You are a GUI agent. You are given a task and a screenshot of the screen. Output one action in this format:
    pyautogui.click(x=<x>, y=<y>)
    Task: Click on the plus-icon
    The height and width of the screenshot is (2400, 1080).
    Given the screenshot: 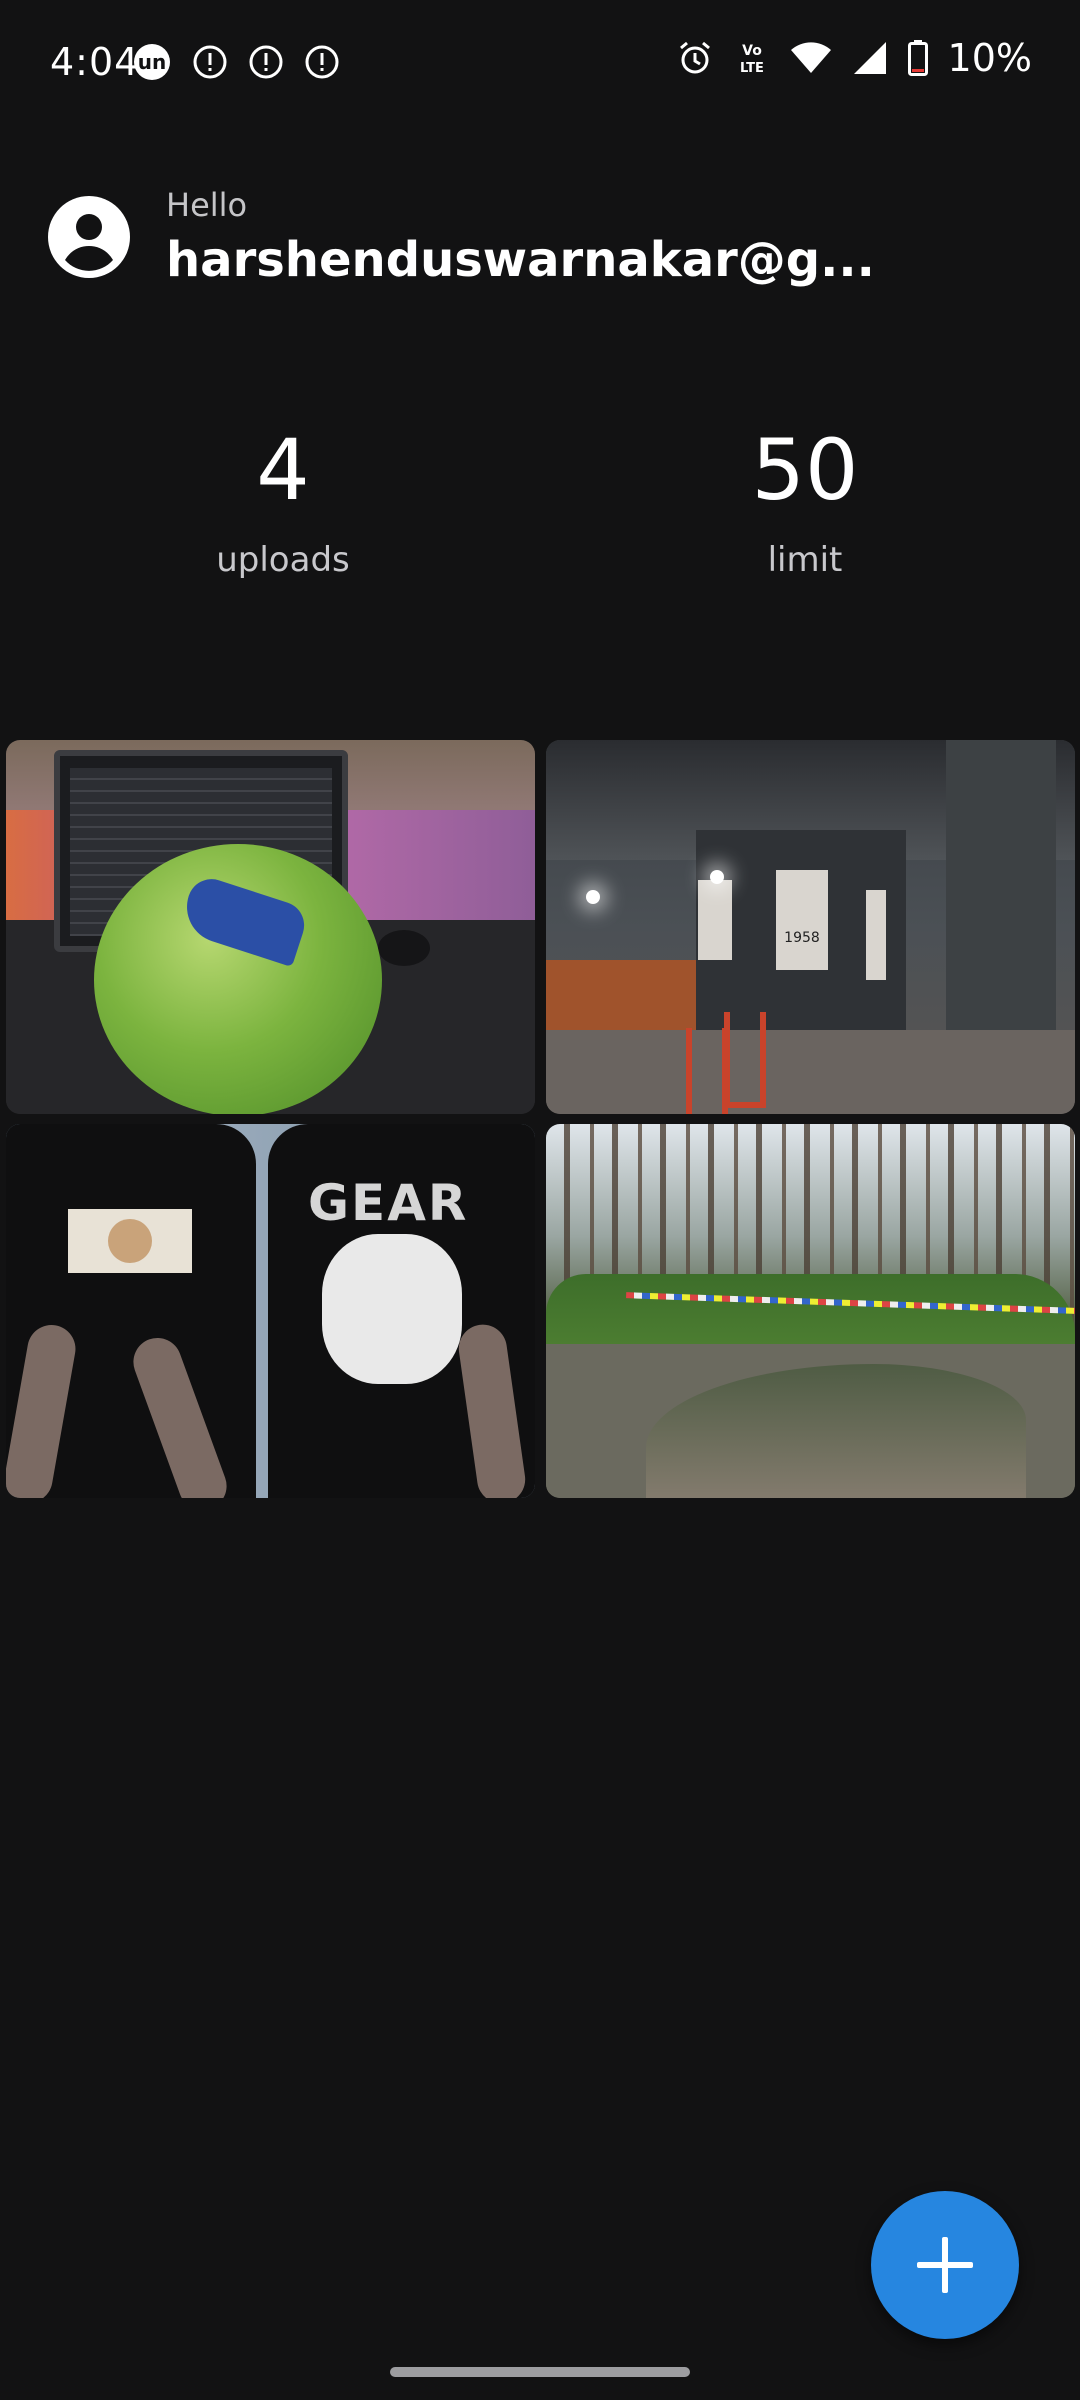 What is the action you would take?
    pyautogui.click(x=945, y=2265)
    